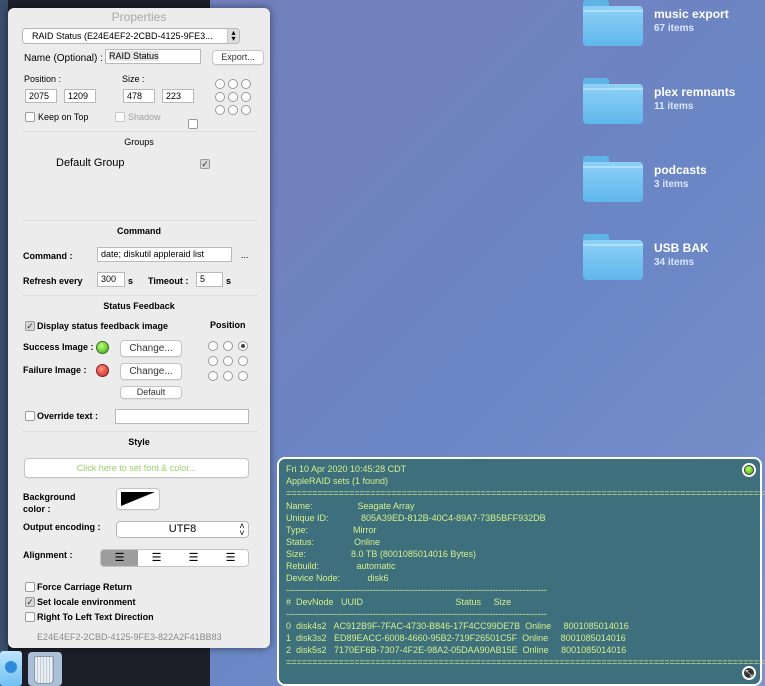  I want to click on anchor-radio-ml, so click(220, 97).